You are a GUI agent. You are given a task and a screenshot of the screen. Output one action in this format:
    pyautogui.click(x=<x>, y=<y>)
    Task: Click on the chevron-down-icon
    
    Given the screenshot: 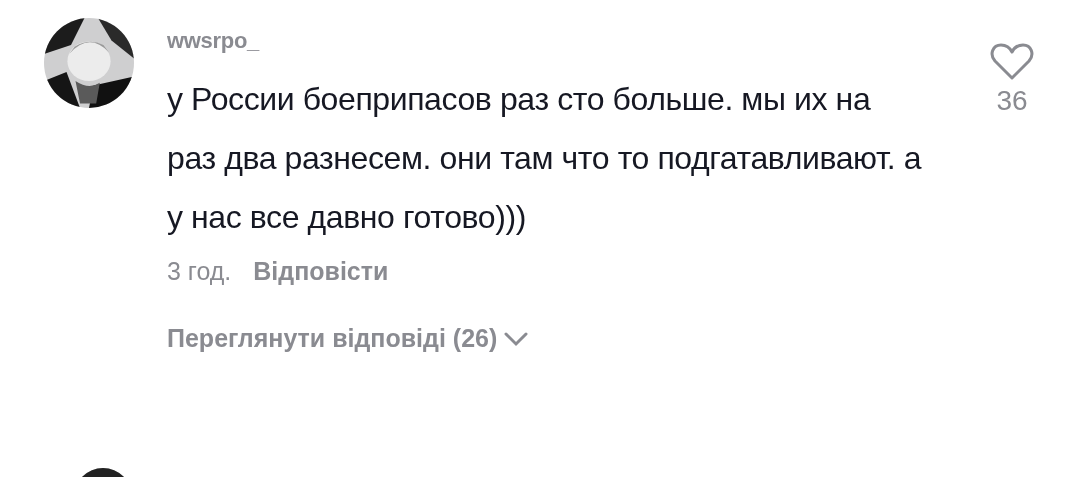 What is the action you would take?
    pyautogui.click(x=516, y=338)
    